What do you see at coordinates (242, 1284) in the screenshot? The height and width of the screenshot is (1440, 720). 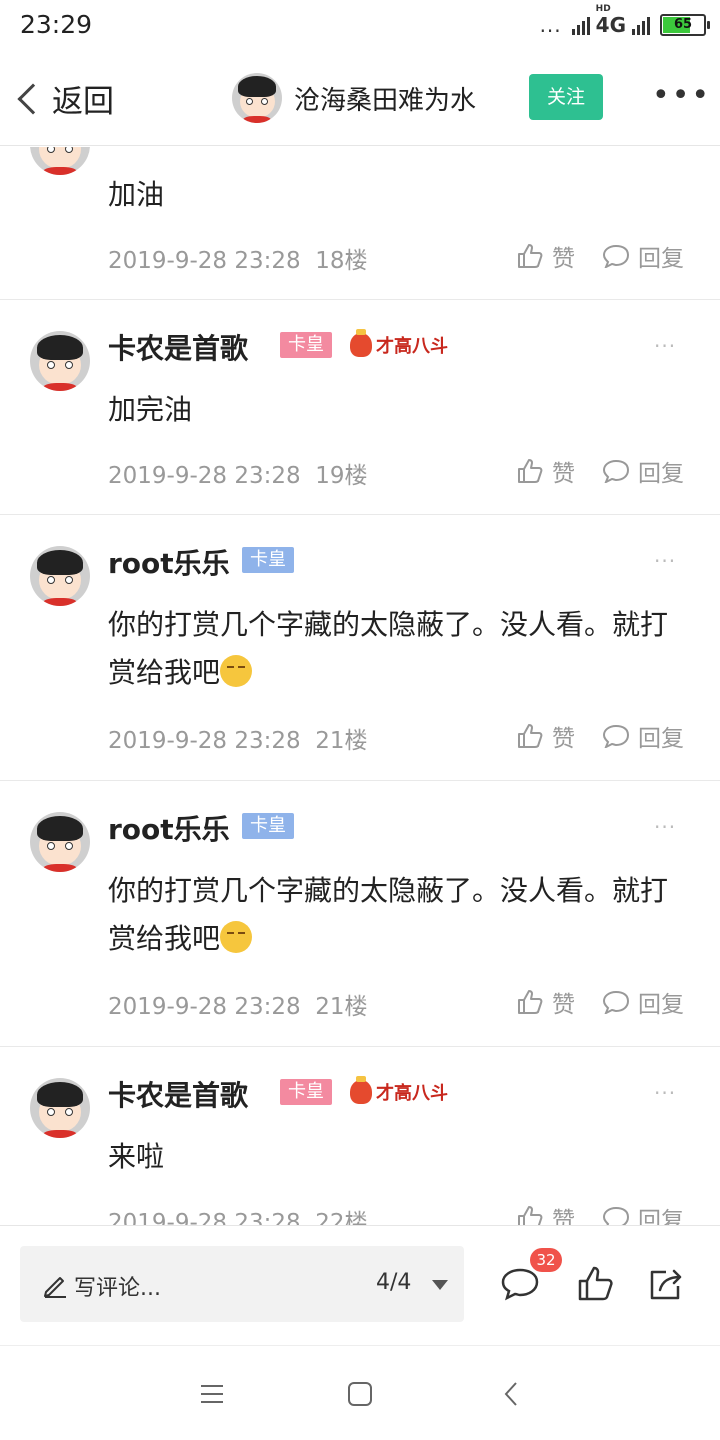 I see `comment-input: 写评论... 4/4` at bounding box center [242, 1284].